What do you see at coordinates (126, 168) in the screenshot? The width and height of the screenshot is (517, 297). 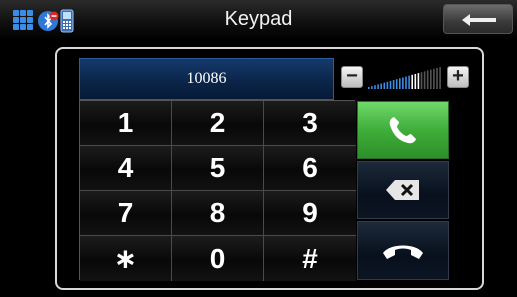 I see `key-4: 4` at bounding box center [126, 168].